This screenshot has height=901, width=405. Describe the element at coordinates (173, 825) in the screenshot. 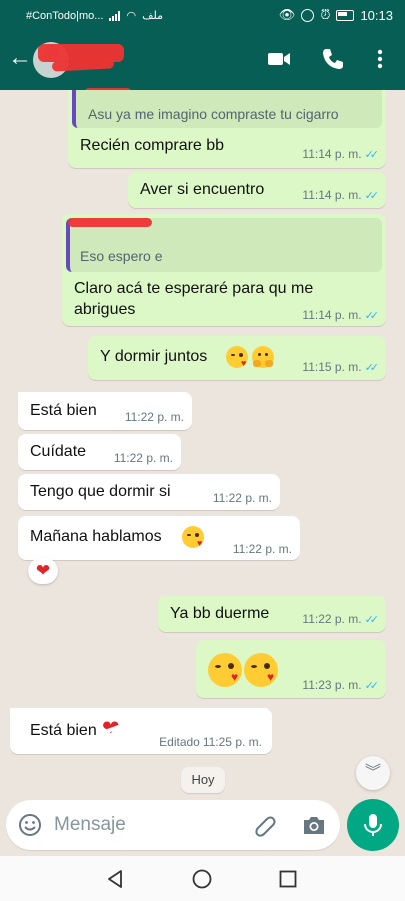

I see `message-input: Mensaje` at that location.